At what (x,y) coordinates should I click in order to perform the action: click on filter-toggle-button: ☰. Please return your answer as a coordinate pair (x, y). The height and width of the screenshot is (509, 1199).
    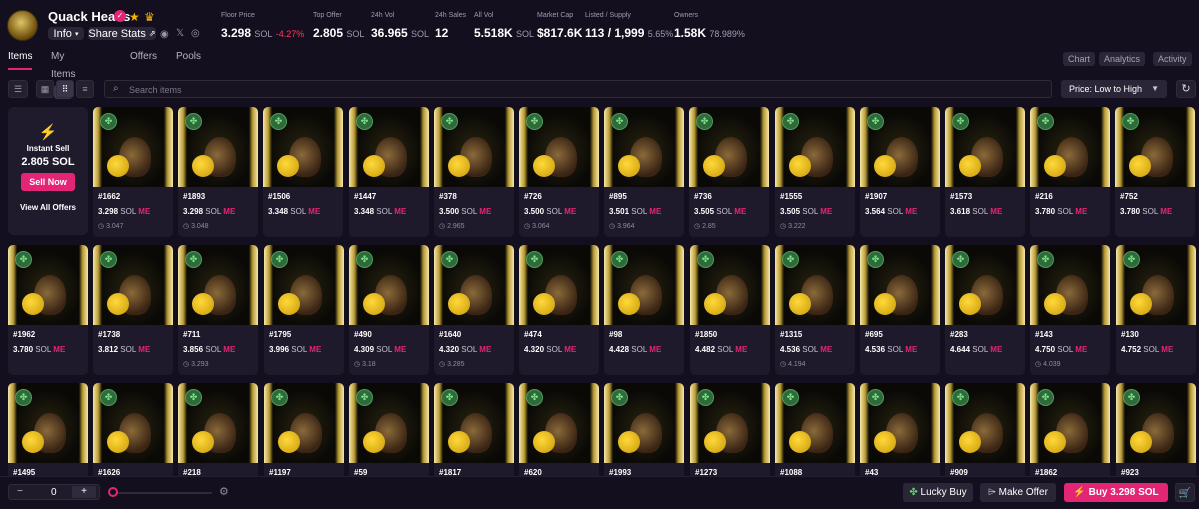
    Looking at the image, I should click on (18, 89).